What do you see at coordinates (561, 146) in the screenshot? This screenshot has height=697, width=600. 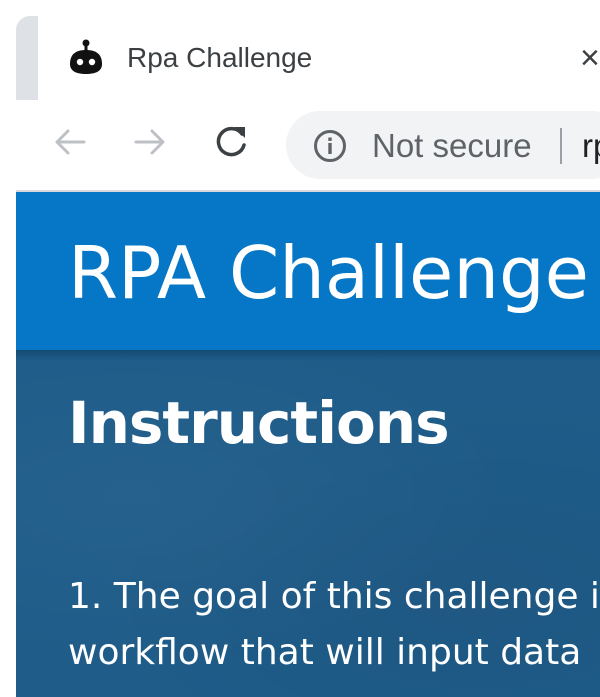 I see `omnibox-divider` at bounding box center [561, 146].